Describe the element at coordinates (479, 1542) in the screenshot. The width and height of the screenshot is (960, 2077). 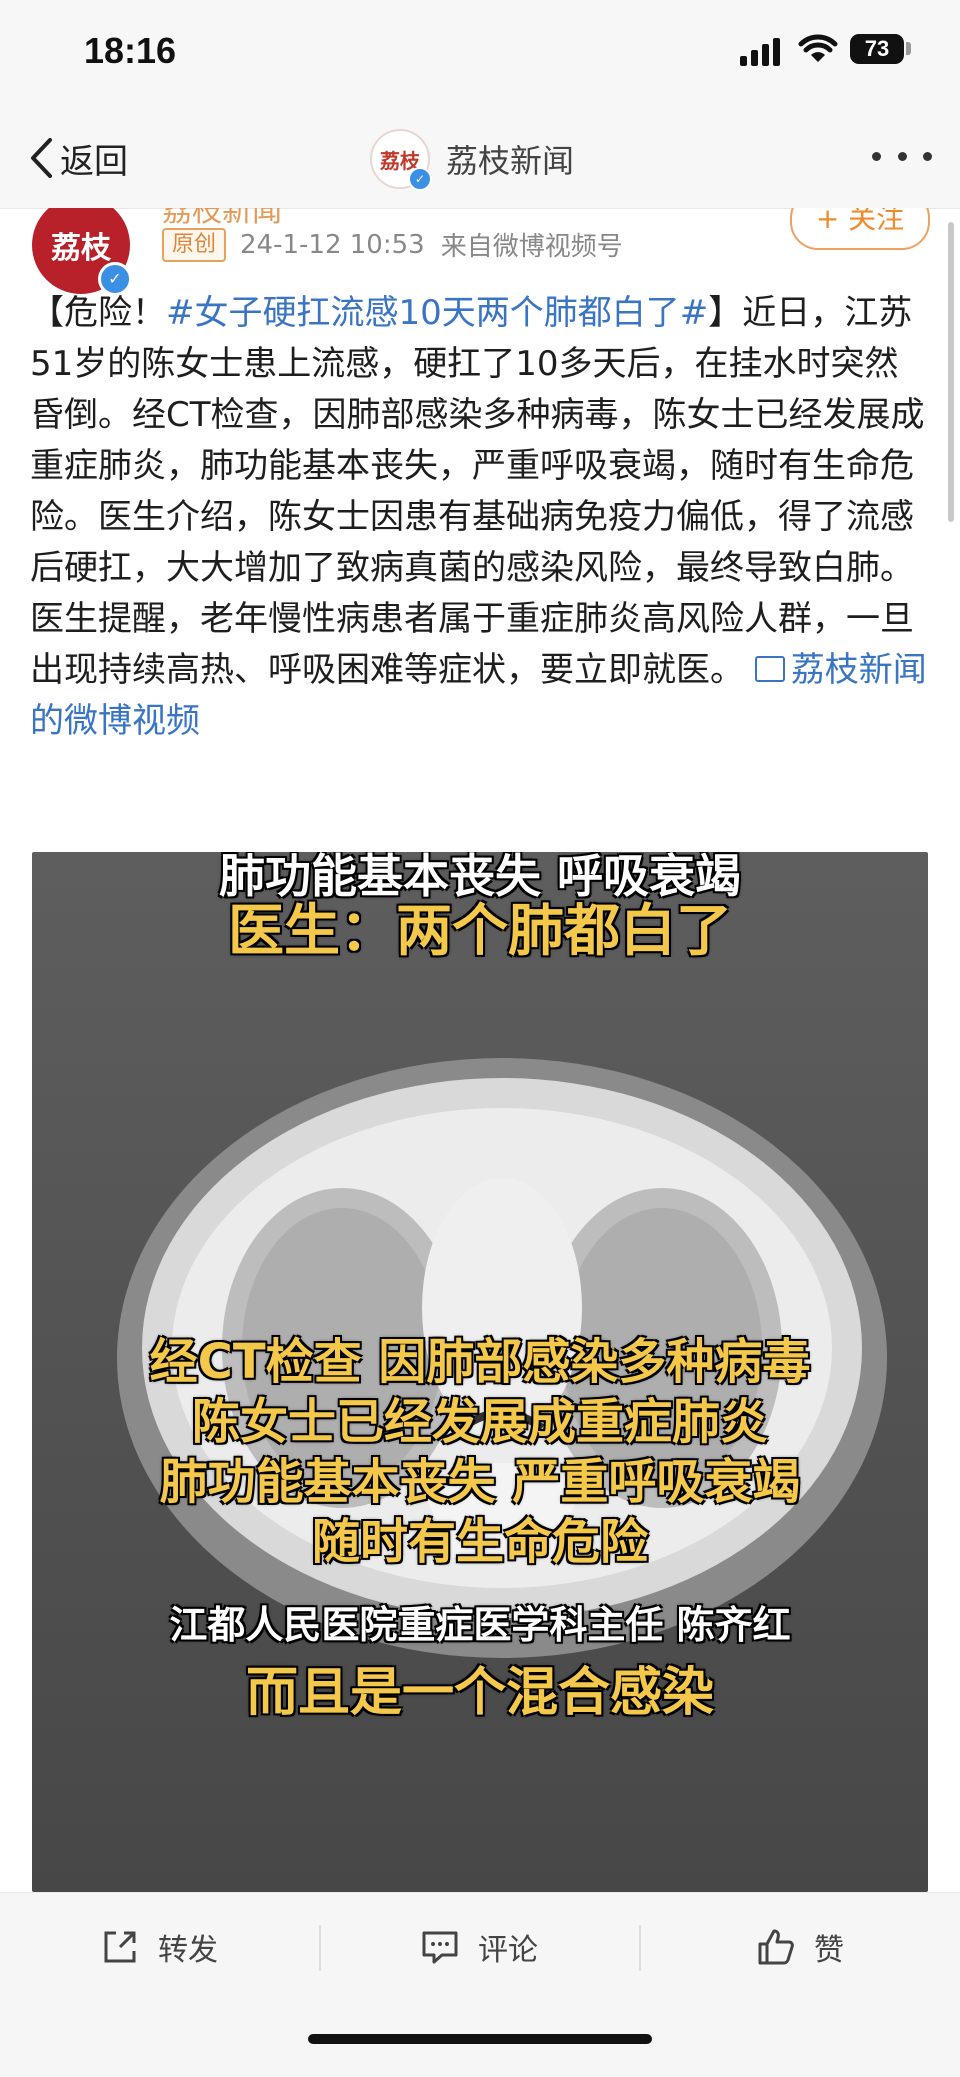
I see `caption-line: 随时有生命危险` at that location.